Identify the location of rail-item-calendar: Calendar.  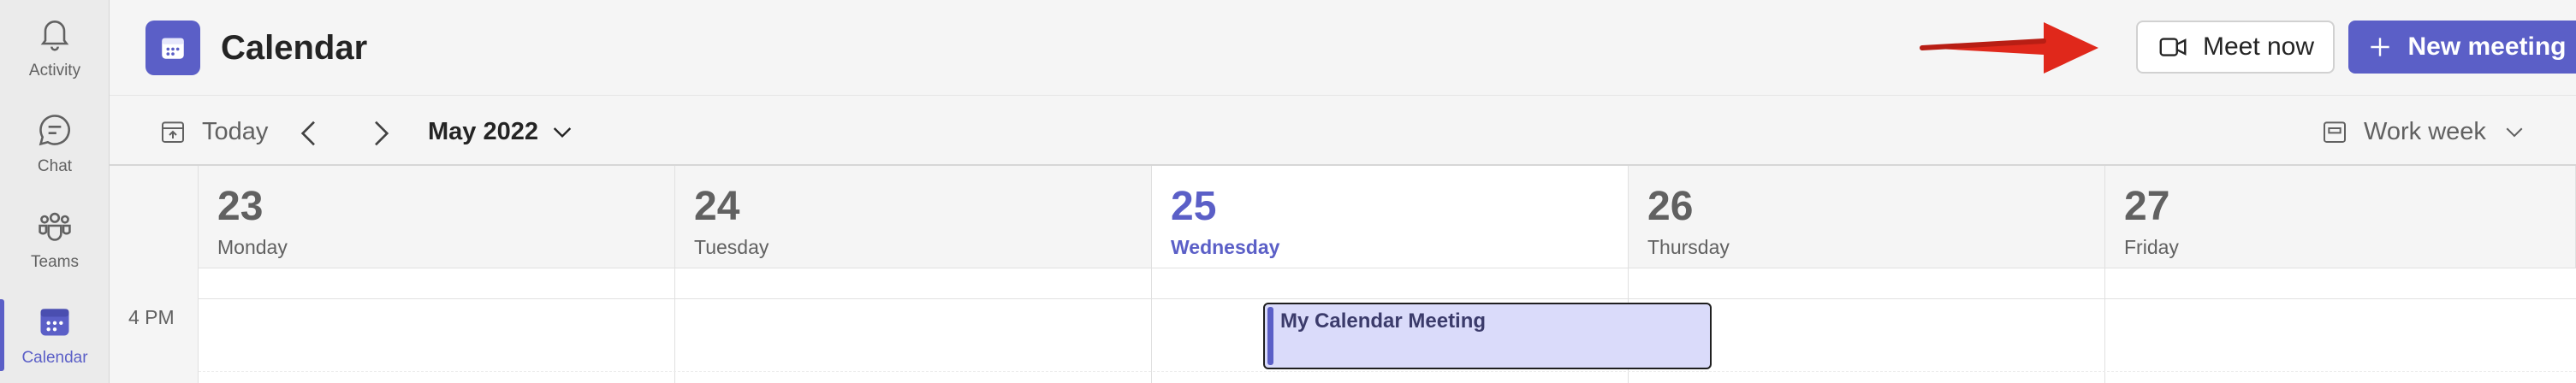
(55, 335).